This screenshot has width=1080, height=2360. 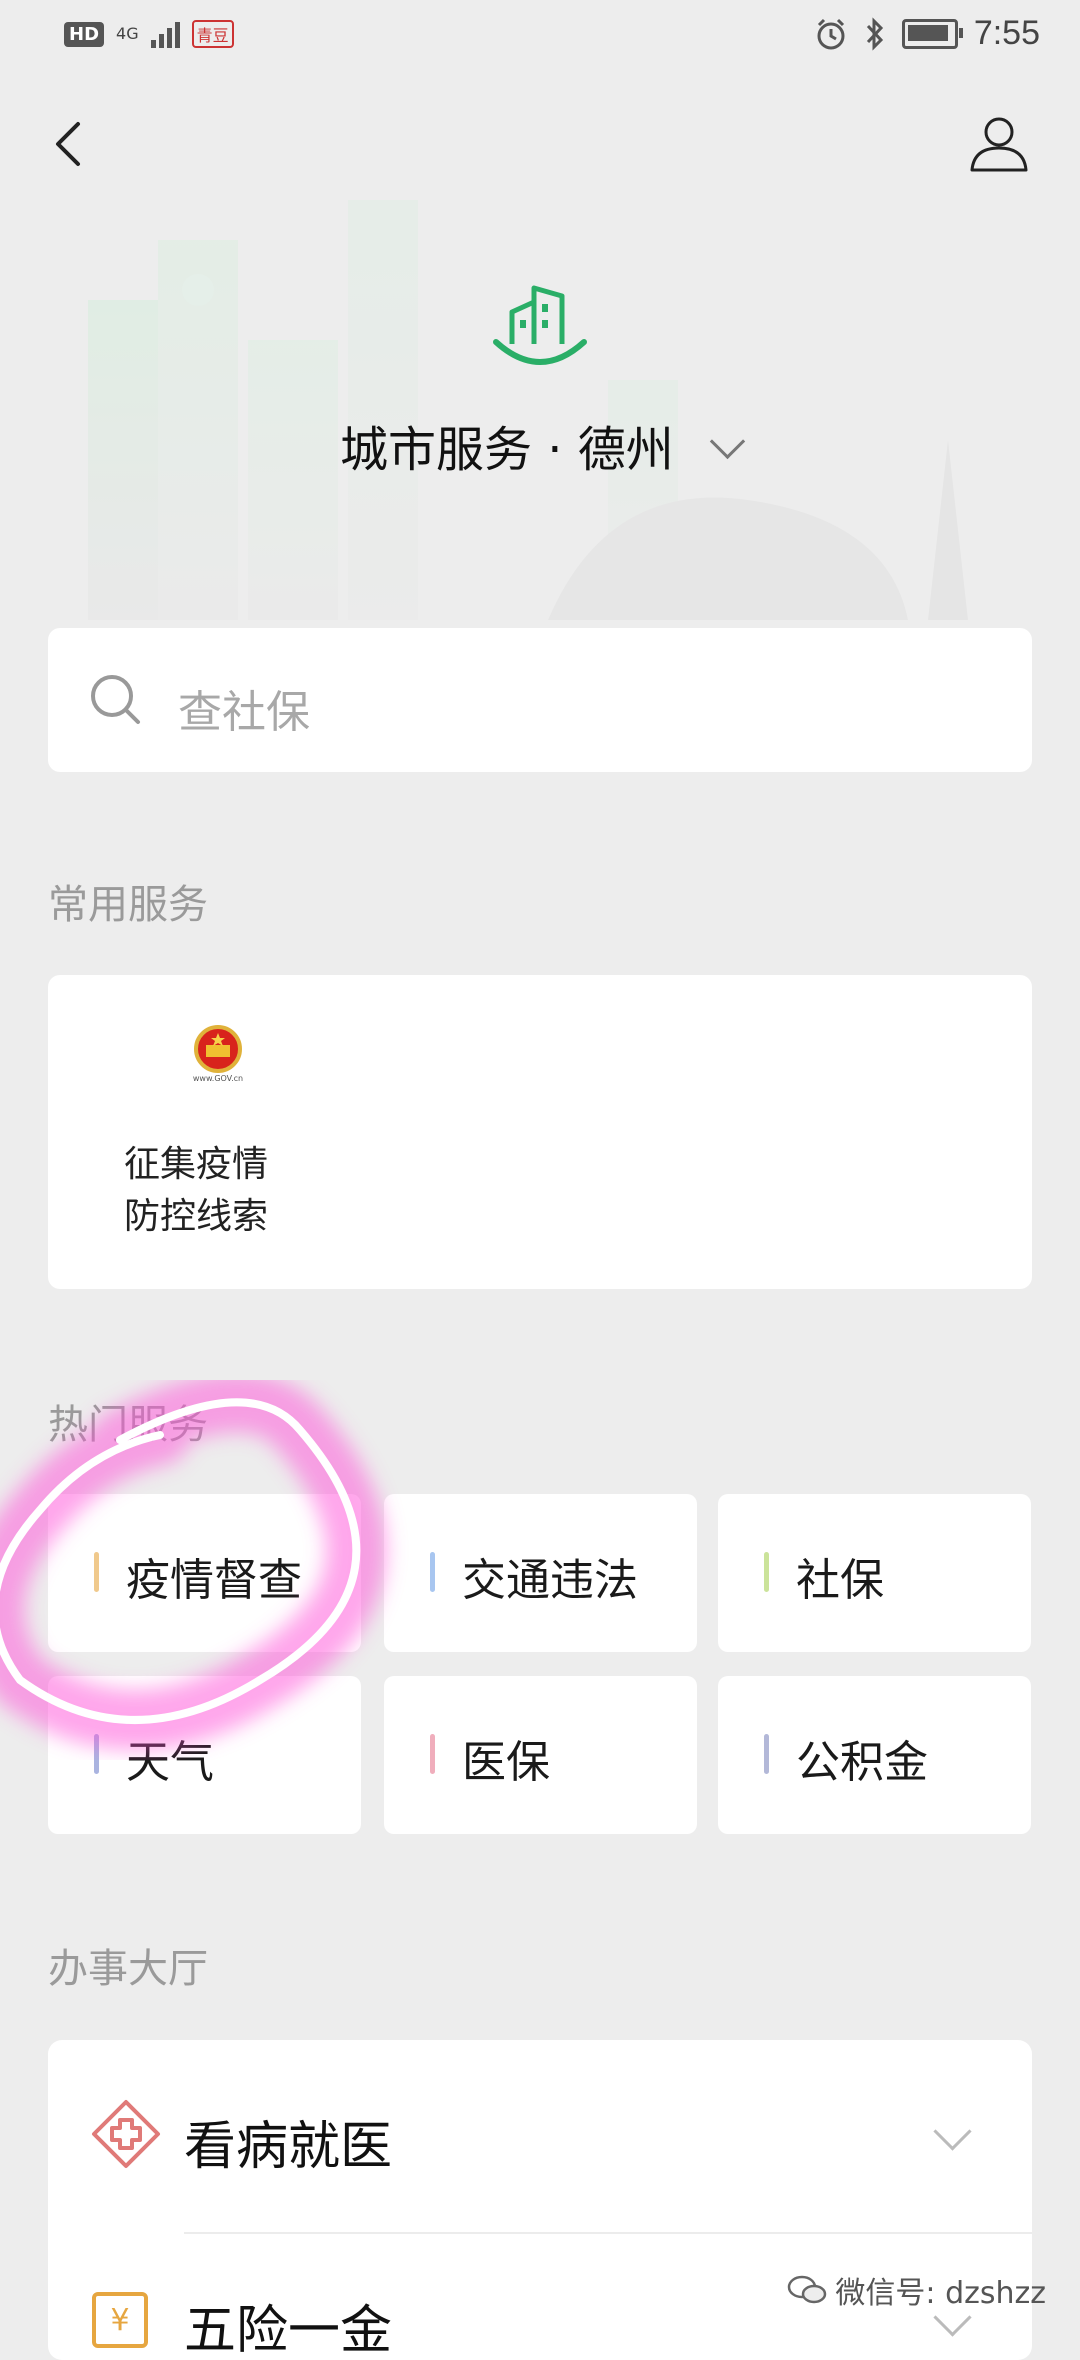 What do you see at coordinates (214, 1580) in the screenshot?
I see `hot-service-label: 疫情督查` at bounding box center [214, 1580].